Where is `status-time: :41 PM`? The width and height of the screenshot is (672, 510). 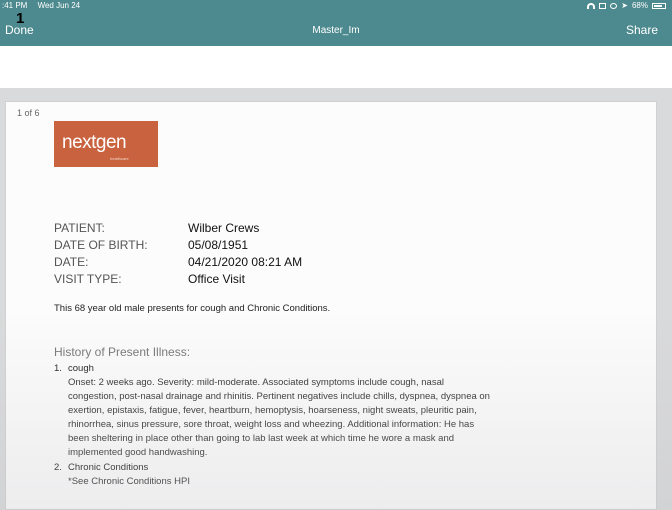 status-time: :41 PM is located at coordinates (15, 5).